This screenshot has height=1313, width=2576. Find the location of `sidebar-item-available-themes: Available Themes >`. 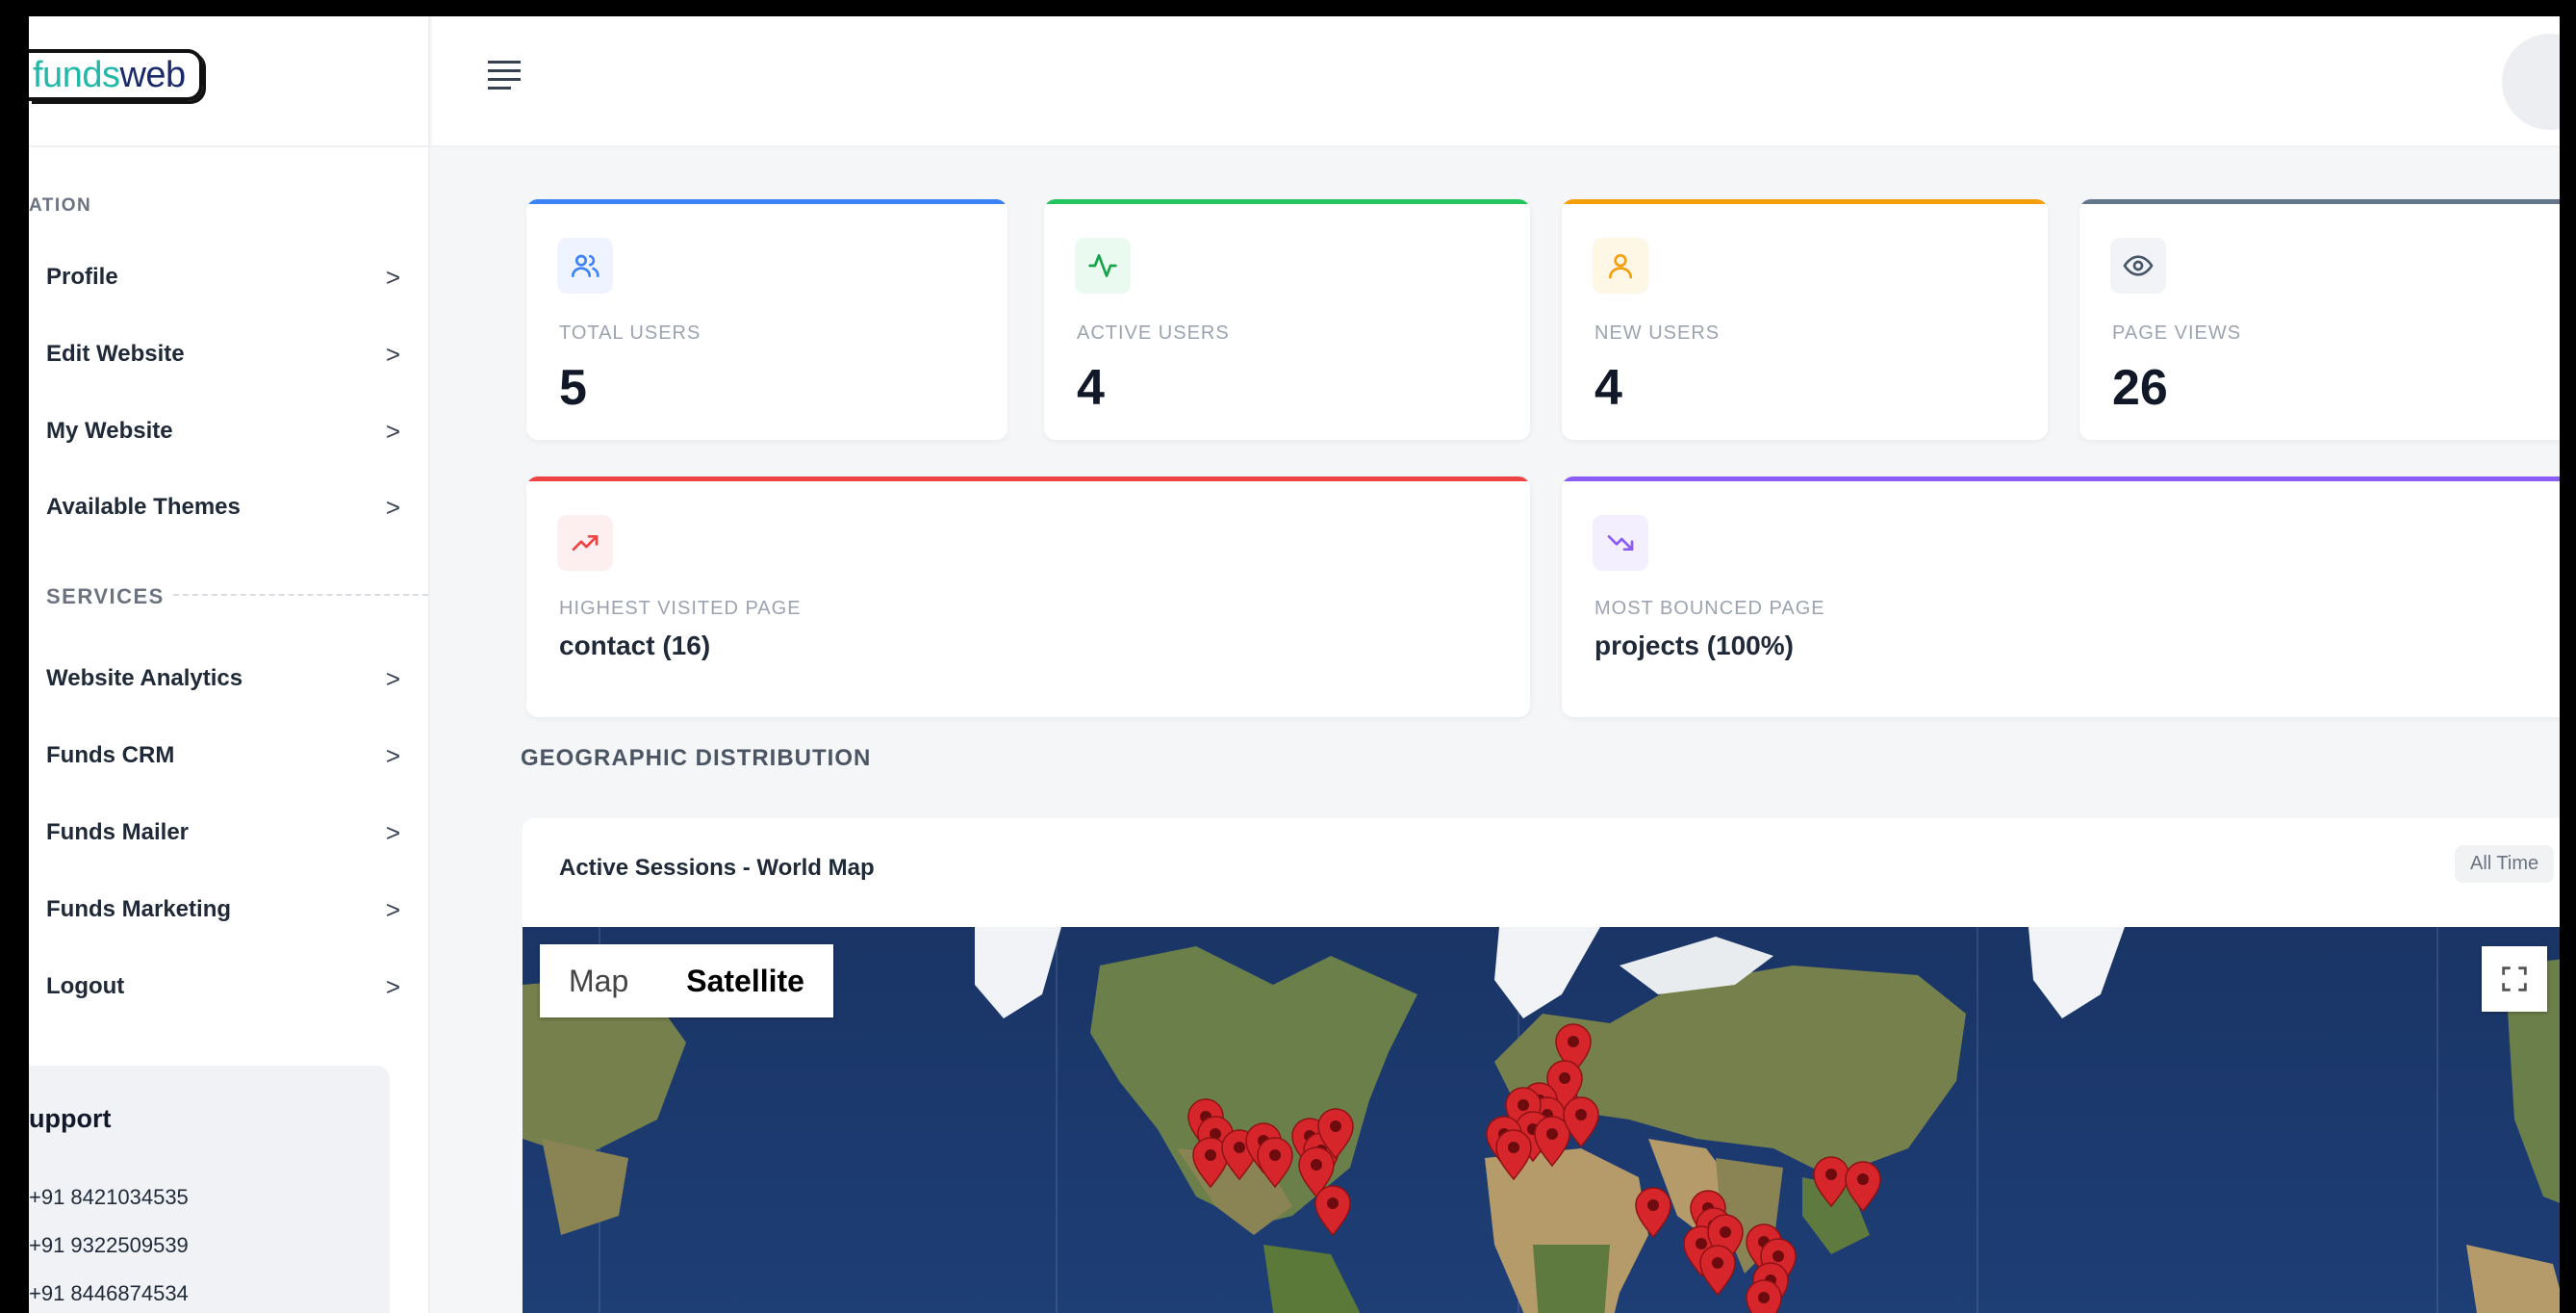

sidebar-item-available-themes: Available Themes > is located at coordinates (223, 507).